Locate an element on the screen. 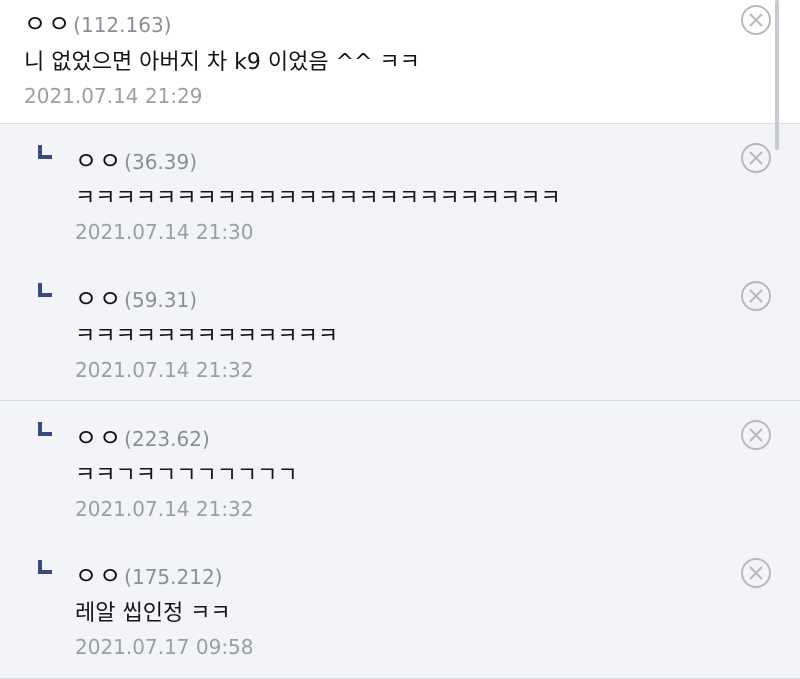  ip-address: (112.163) is located at coordinates (122, 25).